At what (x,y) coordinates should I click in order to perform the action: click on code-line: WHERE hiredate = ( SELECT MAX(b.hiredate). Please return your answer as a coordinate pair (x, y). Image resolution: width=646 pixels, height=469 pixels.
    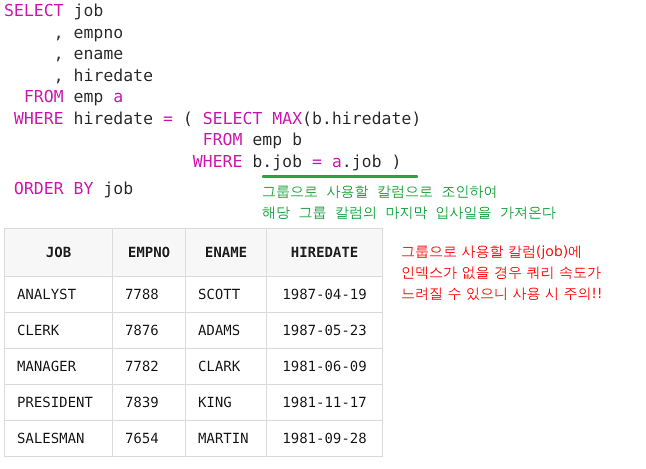
    Looking at the image, I should click on (217, 118).